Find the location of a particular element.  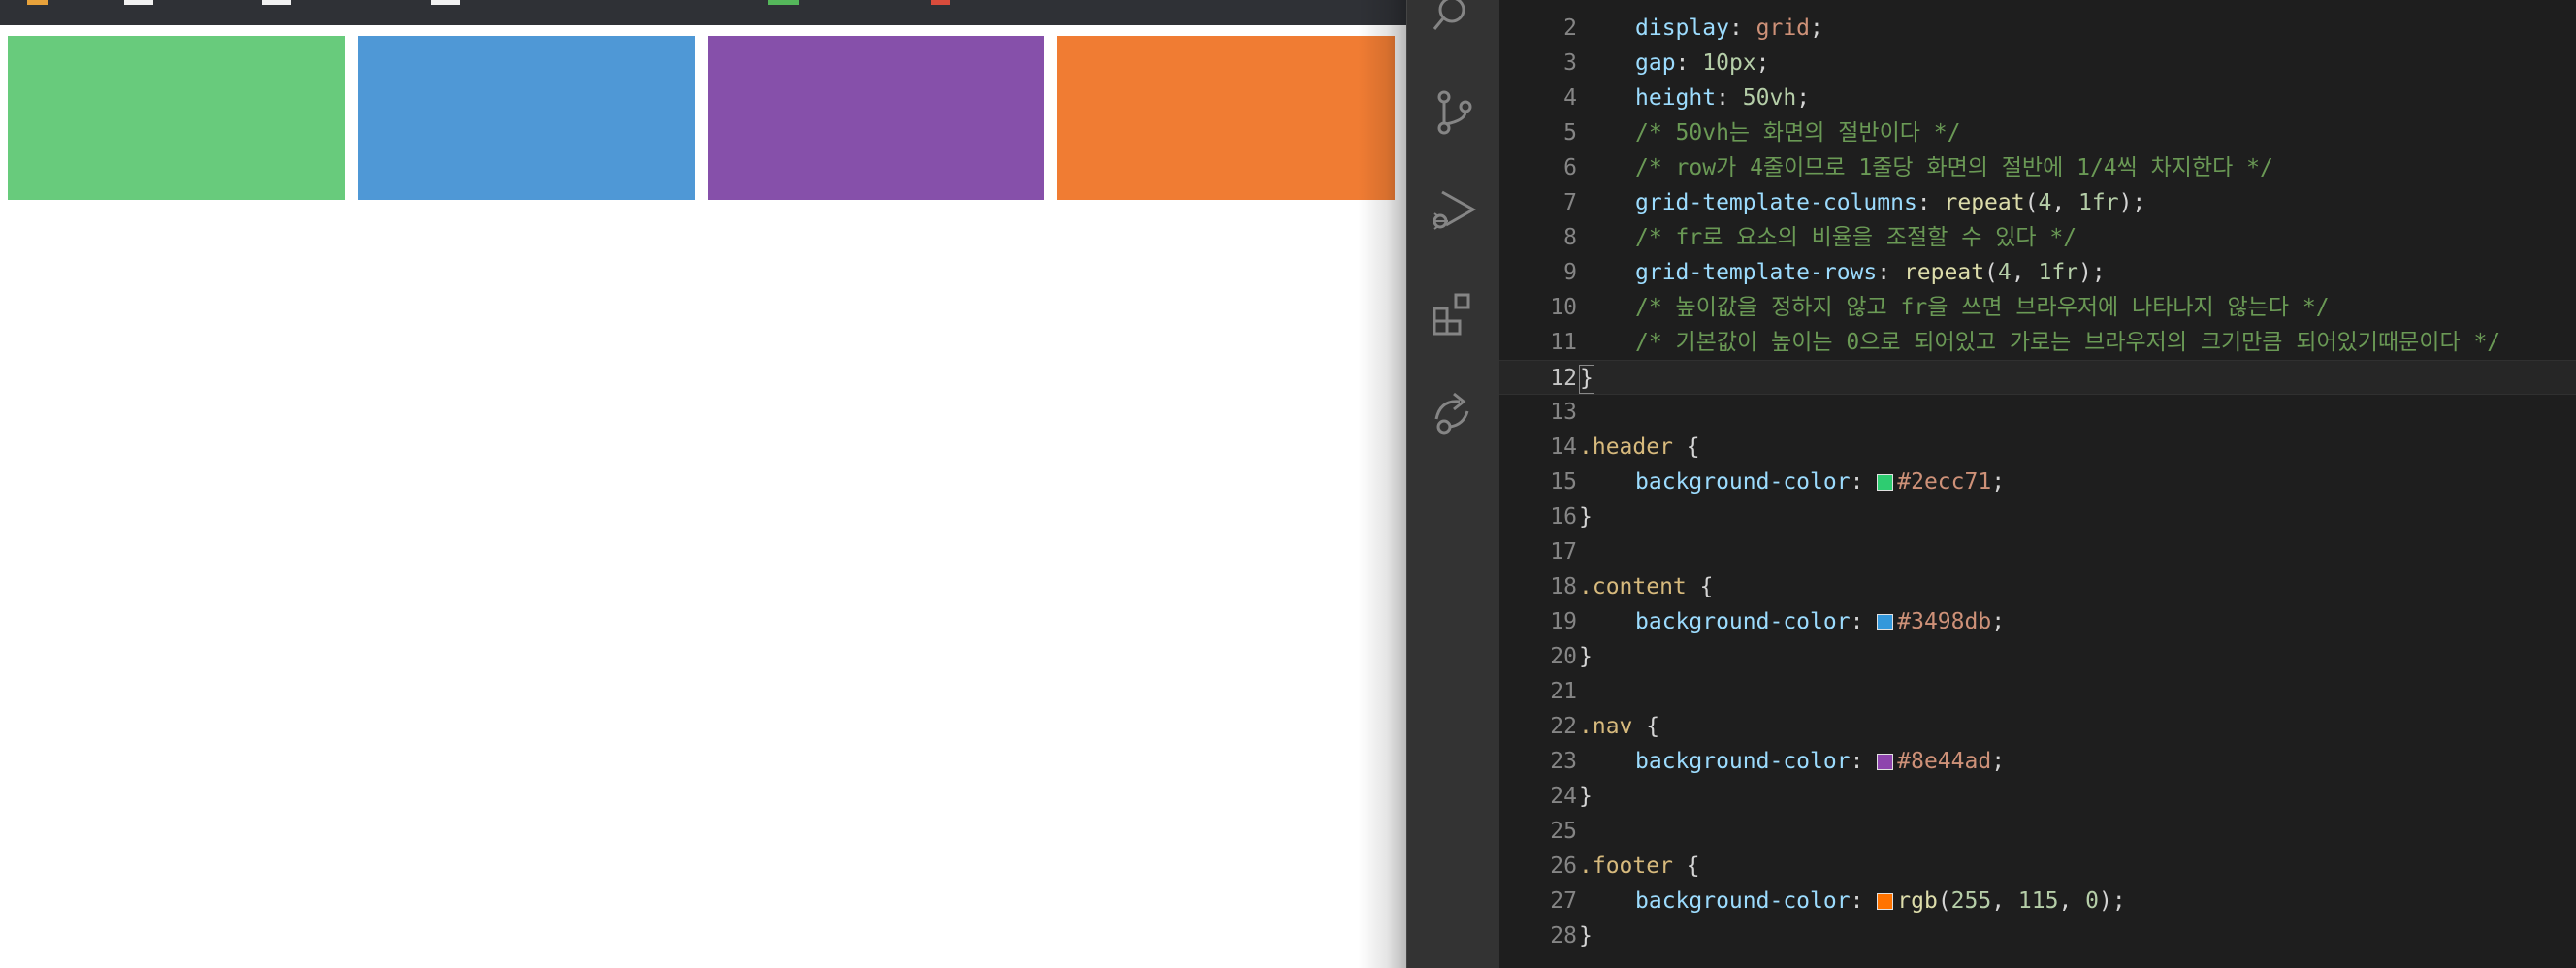

code-line: 25 is located at coordinates (2037, 831).